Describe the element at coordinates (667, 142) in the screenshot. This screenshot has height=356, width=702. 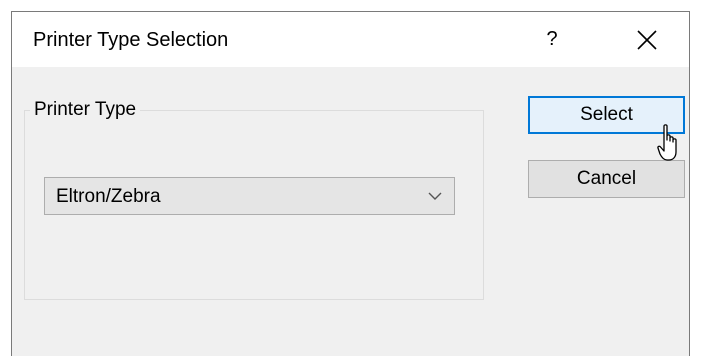
I see `hand-pointer-cursor-icon` at that location.